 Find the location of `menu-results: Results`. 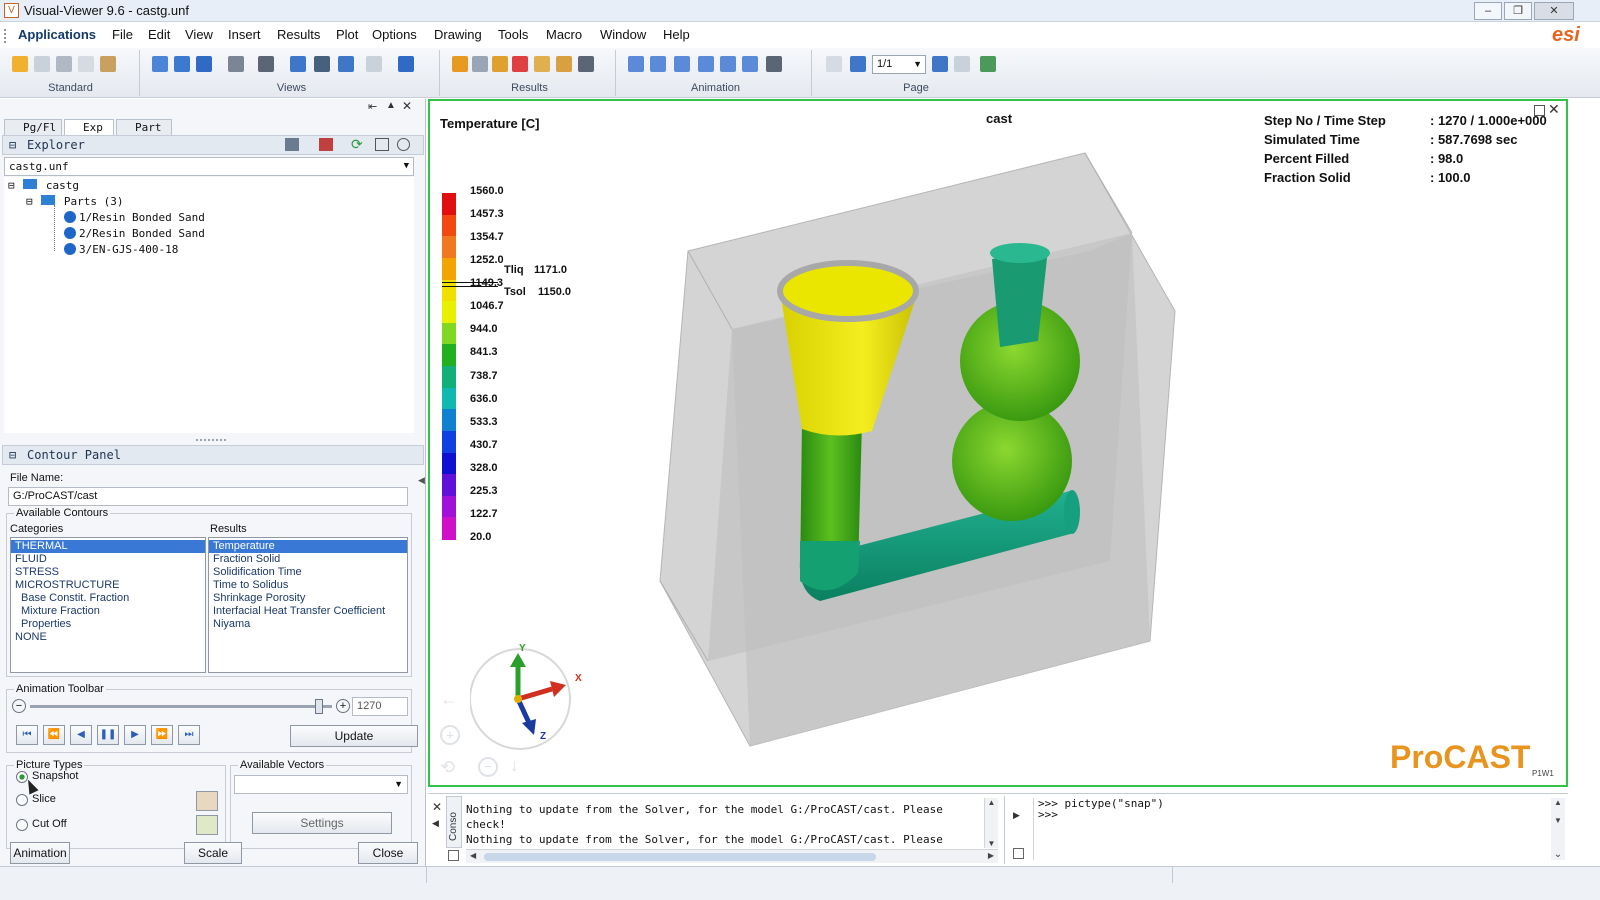

menu-results: Results is located at coordinates (298, 34).